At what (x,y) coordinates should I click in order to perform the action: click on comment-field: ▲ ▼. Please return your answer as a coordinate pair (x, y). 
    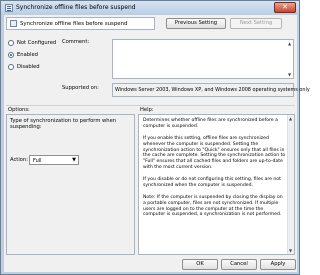
    Looking at the image, I should click on (203, 59).